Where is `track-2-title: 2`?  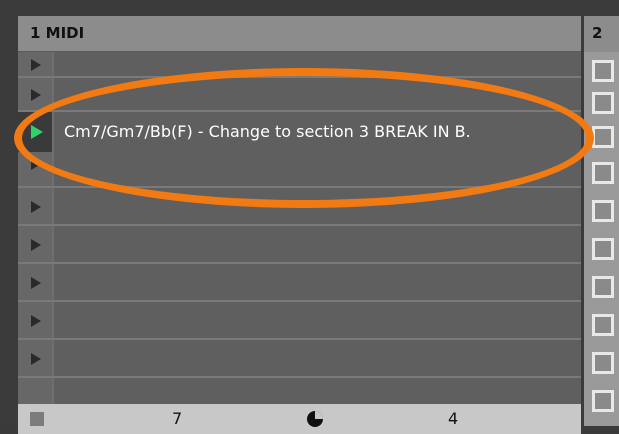 track-2-title: 2 is located at coordinates (597, 33).